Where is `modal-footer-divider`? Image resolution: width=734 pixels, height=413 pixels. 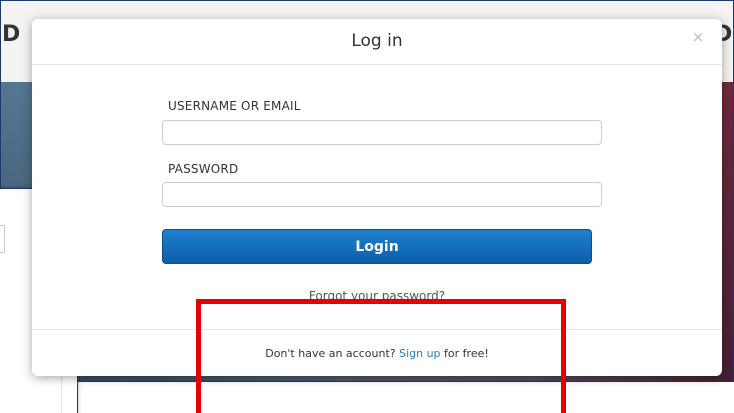 modal-footer-divider is located at coordinates (377, 329).